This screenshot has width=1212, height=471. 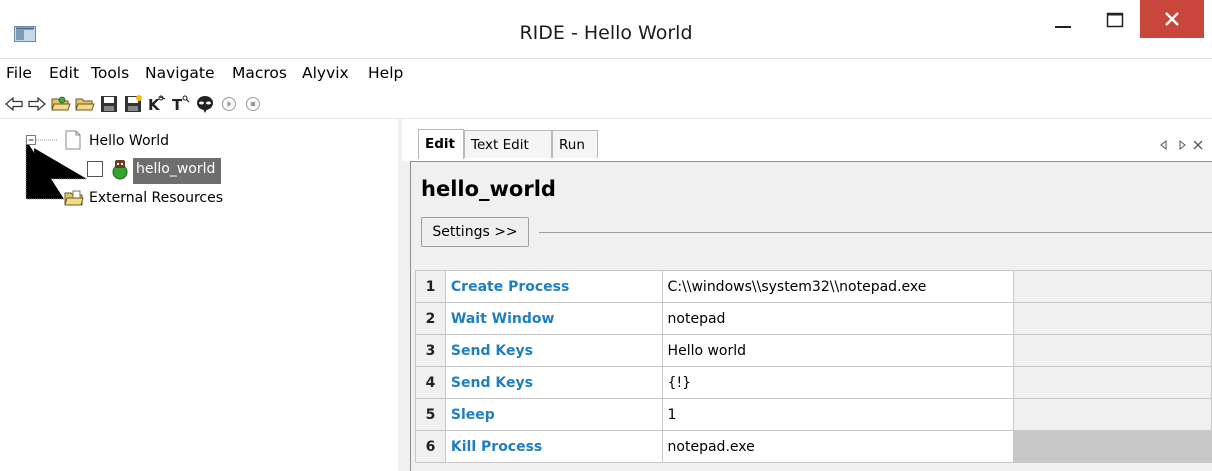 I want to click on argument-cell: 1, so click(x=837, y=414).